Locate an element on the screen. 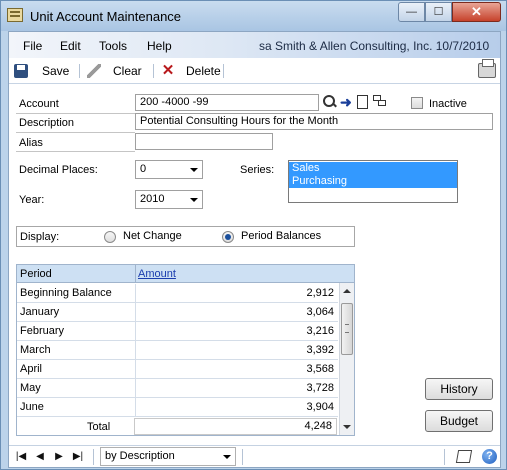  previous-record-button: ◀ is located at coordinates (40, 457).